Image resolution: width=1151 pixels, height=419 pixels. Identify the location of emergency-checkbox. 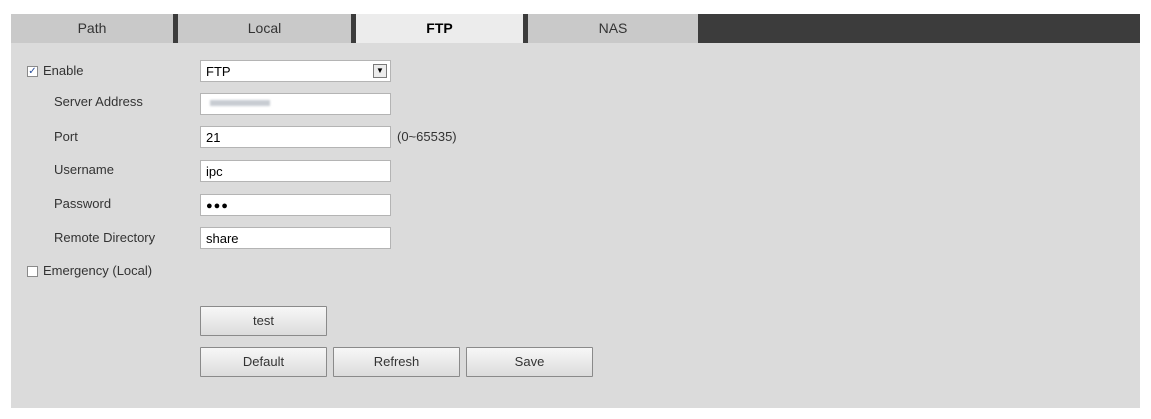
(32, 271).